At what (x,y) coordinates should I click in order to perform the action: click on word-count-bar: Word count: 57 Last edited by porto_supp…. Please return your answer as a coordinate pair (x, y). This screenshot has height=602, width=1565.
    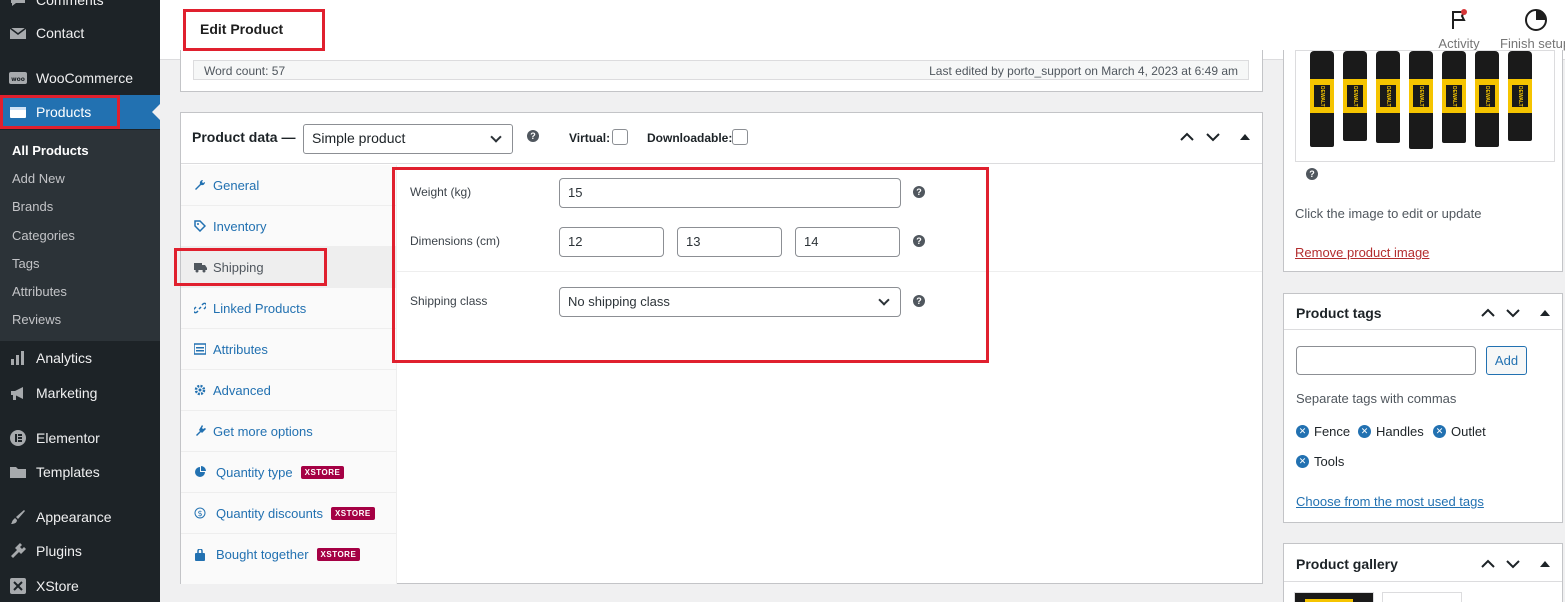
    Looking at the image, I should click on (721, 70).